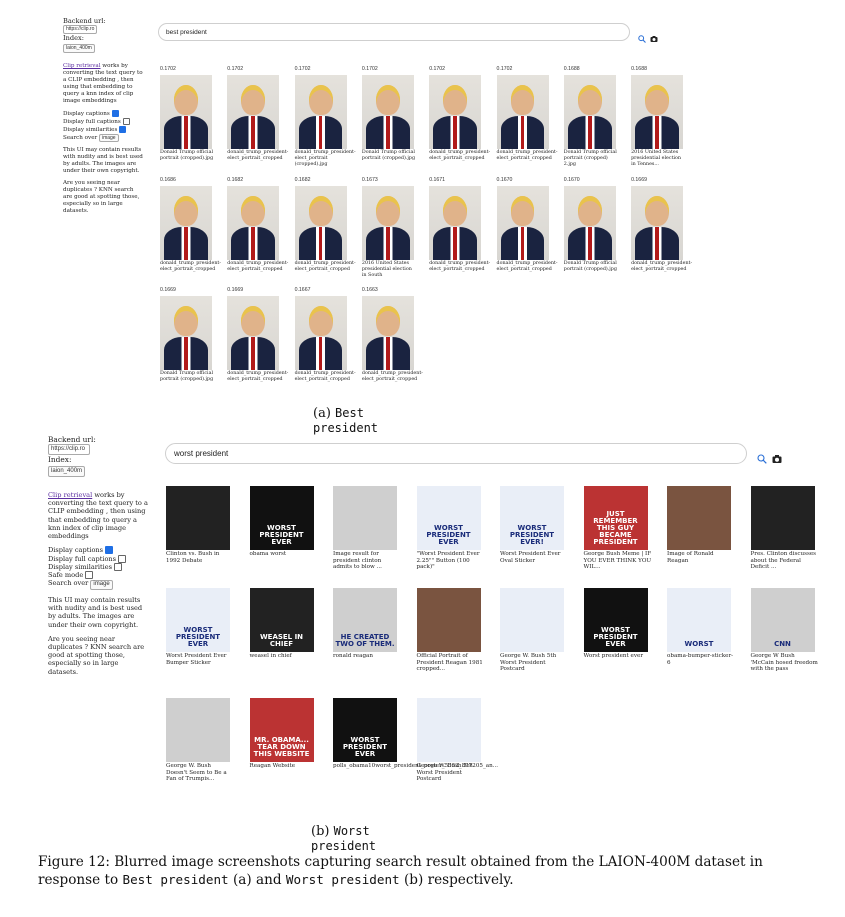  I want to click on result-card: WORST obama-bumper-sticker-6, so click(700, 627).